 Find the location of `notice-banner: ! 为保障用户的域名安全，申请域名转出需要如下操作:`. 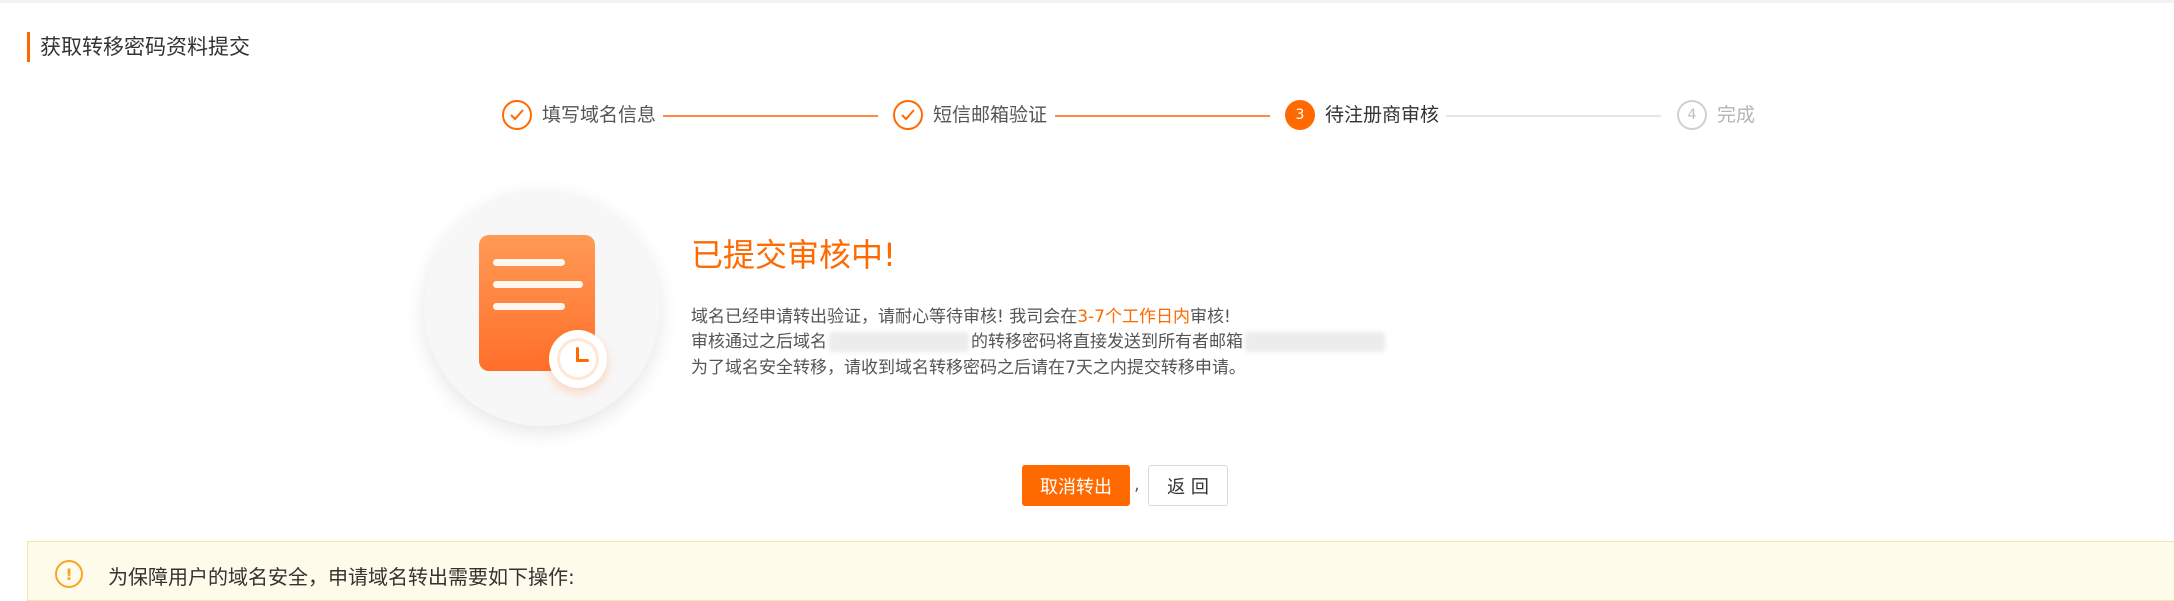

notice-banner: ! 为保障用户的域名安全，申请域名转出需要如下操作: is located at coordinates (1100, 571).